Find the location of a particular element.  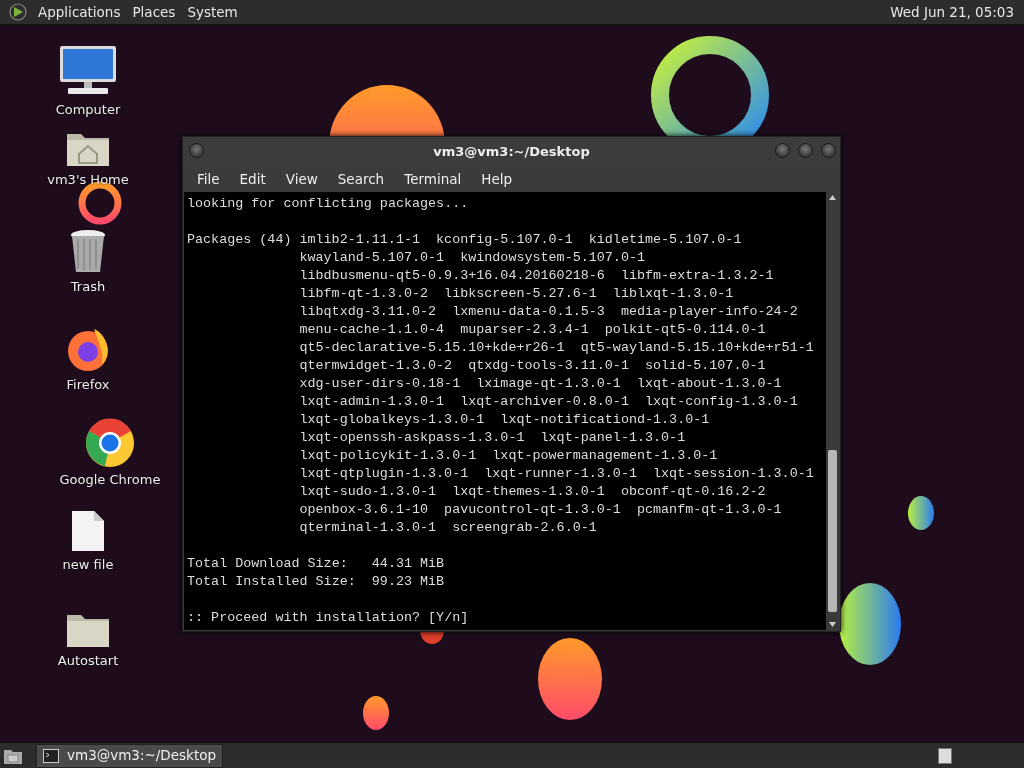

window-title: vm3@vm3:~/Desktop is located at coordinates (511, 151).